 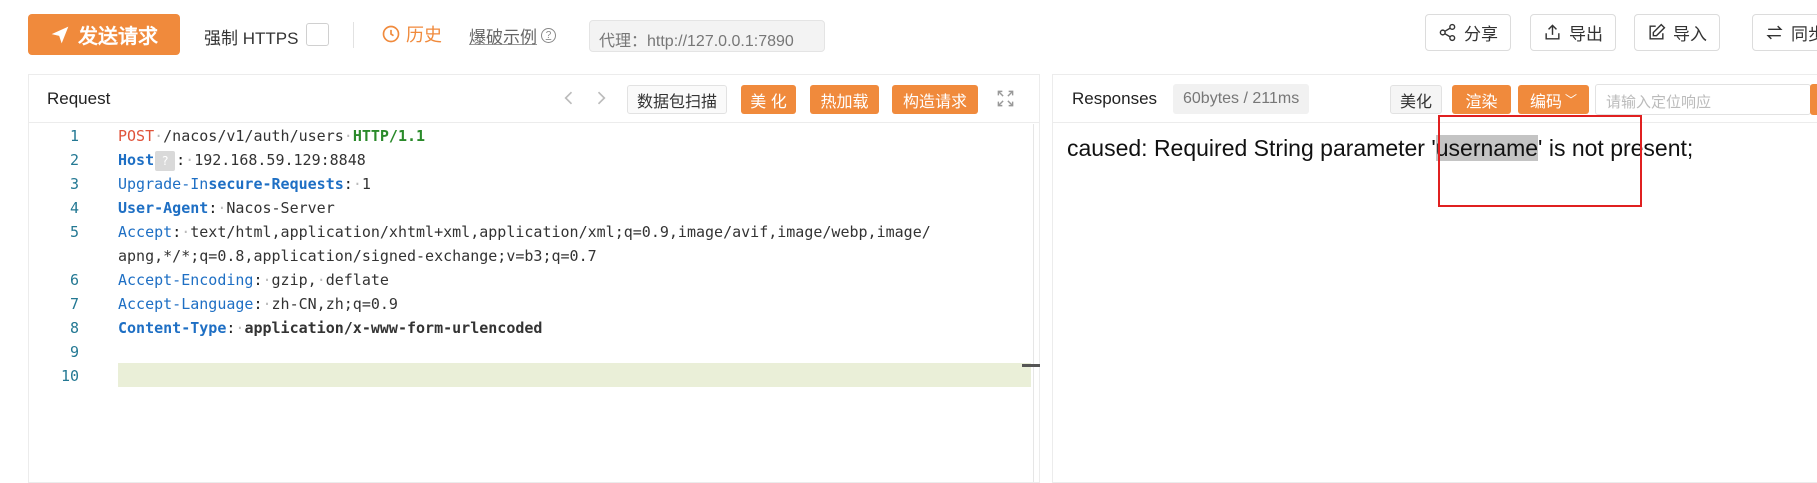 What do you see at coordinates (357, 280) in the screenshot?
I see `header-value: deflate` at bounding box center [357, 280].